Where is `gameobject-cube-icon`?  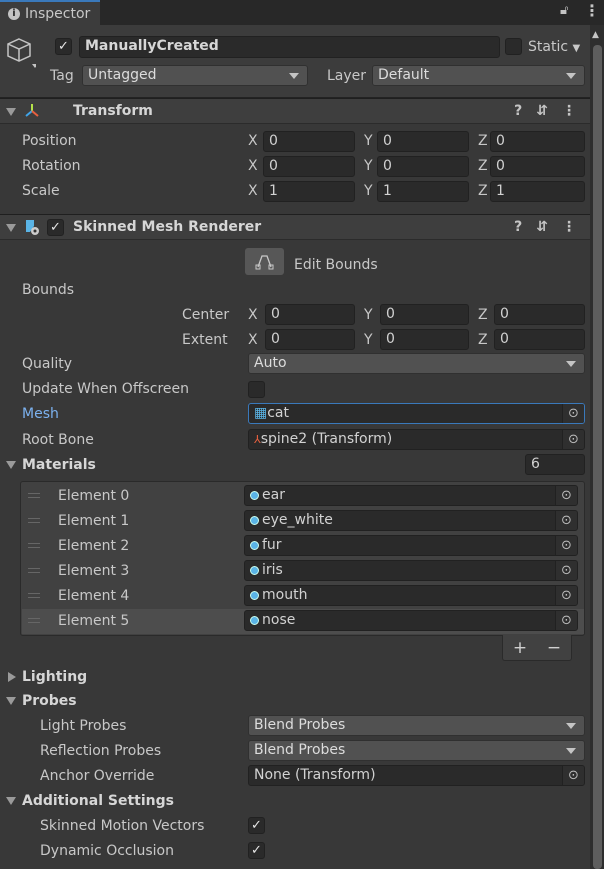 gameobject-cube-icon is located at coordinates (21, 53).